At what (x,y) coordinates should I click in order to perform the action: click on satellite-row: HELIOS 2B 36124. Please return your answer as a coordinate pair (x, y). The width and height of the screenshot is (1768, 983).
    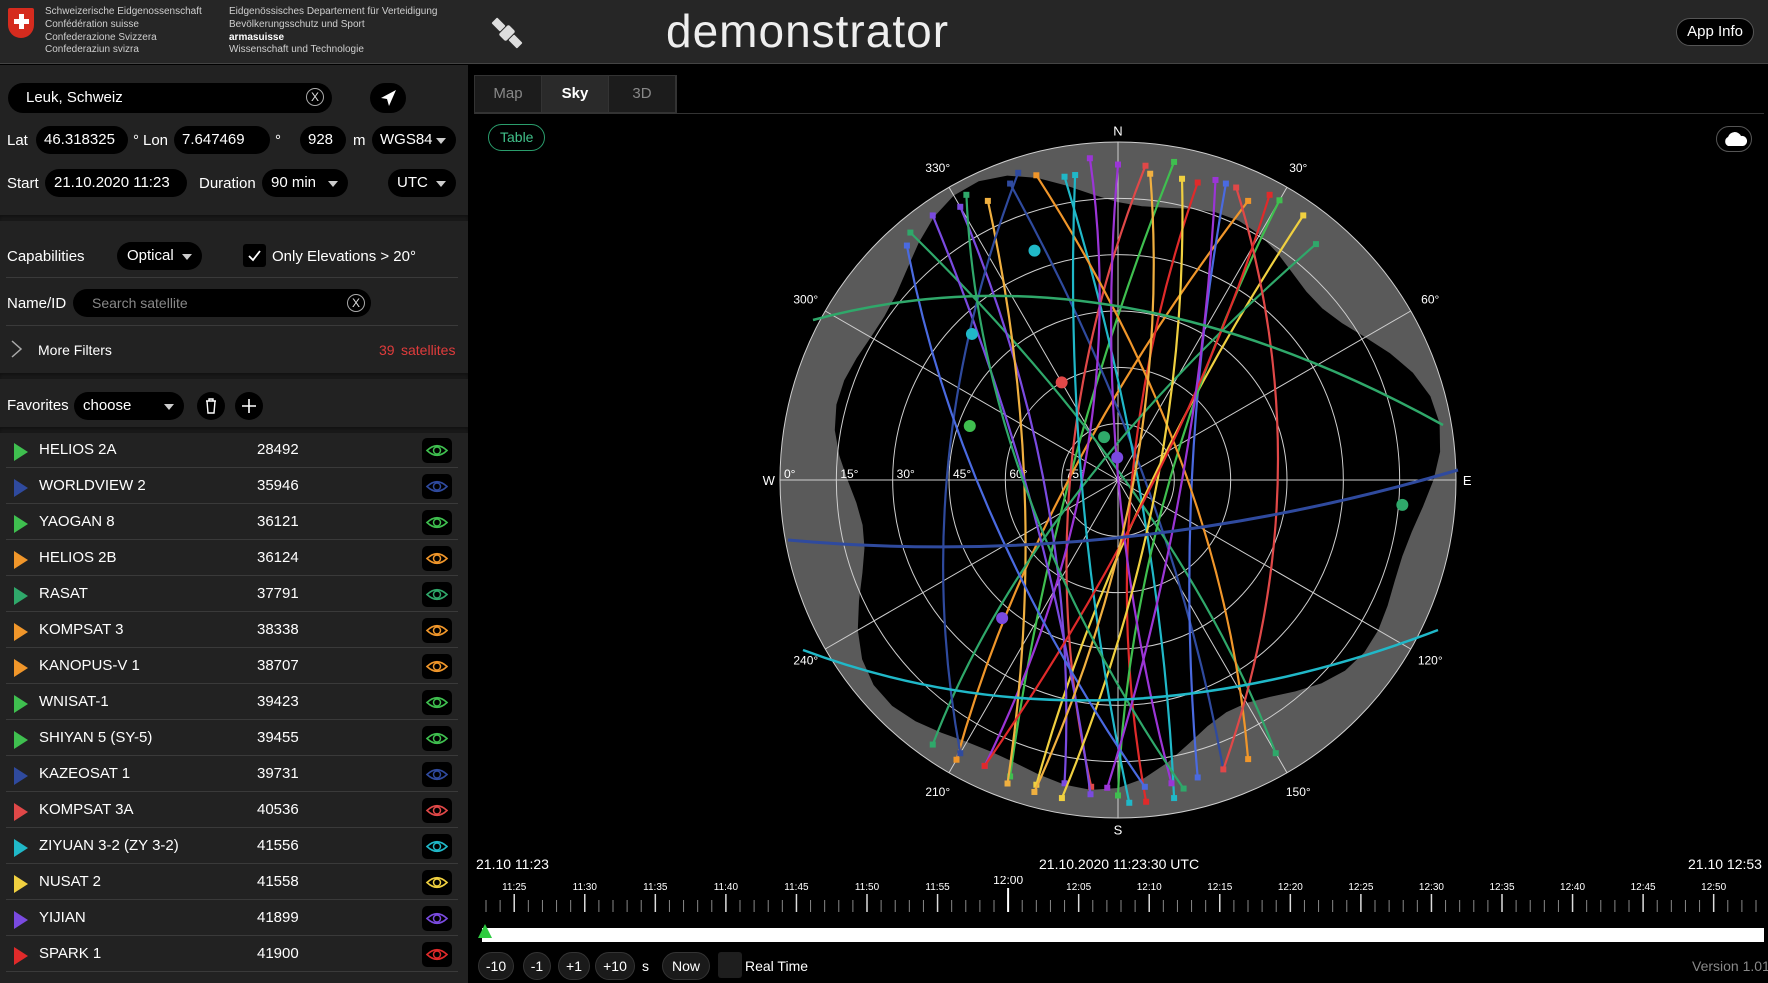
    Looking at the image, I should click on (232, 558).